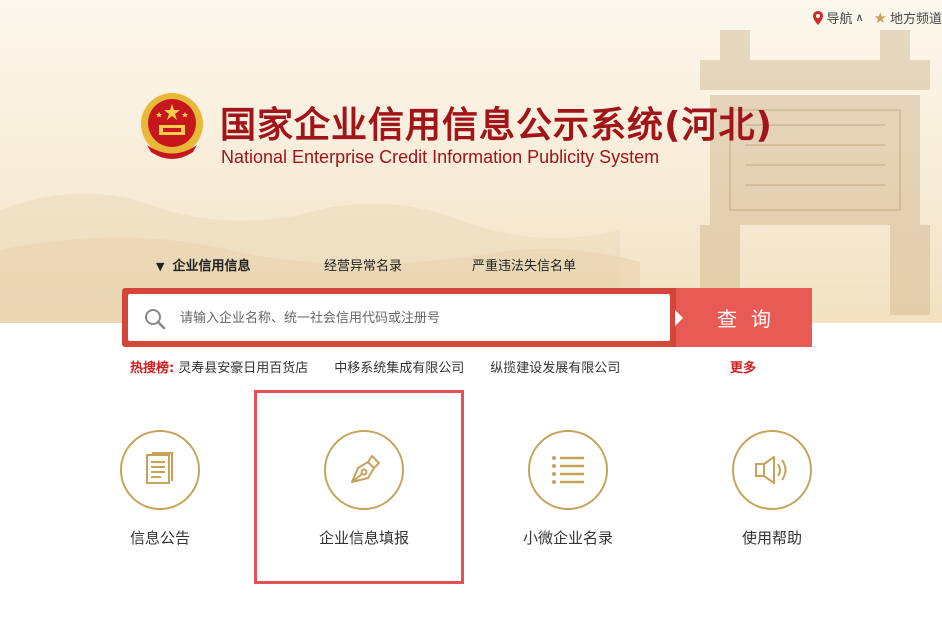 The width and height of the screenshot is (942, 637). I want to click on national-emblem-logo, so click(172, 126).